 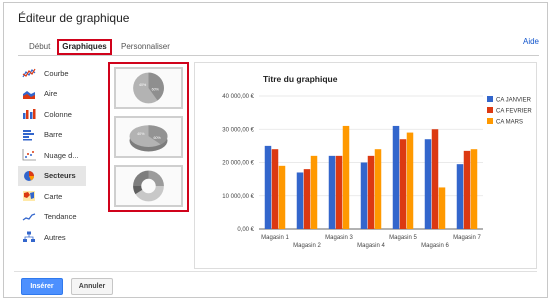 I want to click on sidebar-item-carte: Carte, so click(x=52, y=196).